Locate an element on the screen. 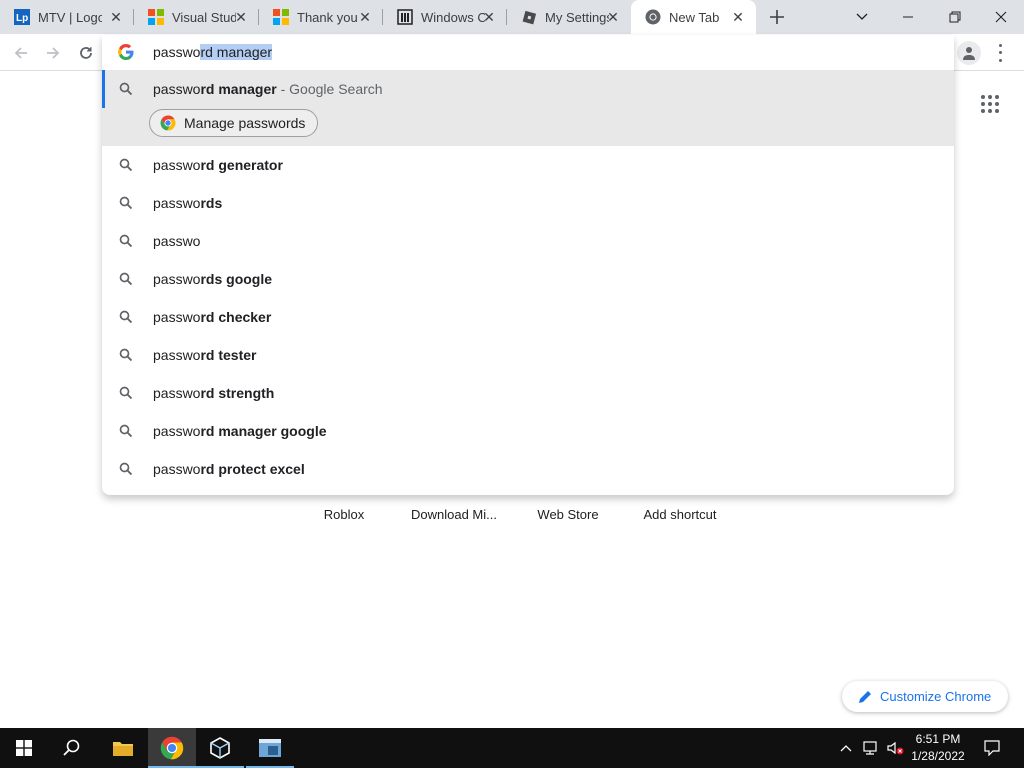 This screenshot has width=1024, height=768. svg-text: Lp is located at coordinates (22, 18).